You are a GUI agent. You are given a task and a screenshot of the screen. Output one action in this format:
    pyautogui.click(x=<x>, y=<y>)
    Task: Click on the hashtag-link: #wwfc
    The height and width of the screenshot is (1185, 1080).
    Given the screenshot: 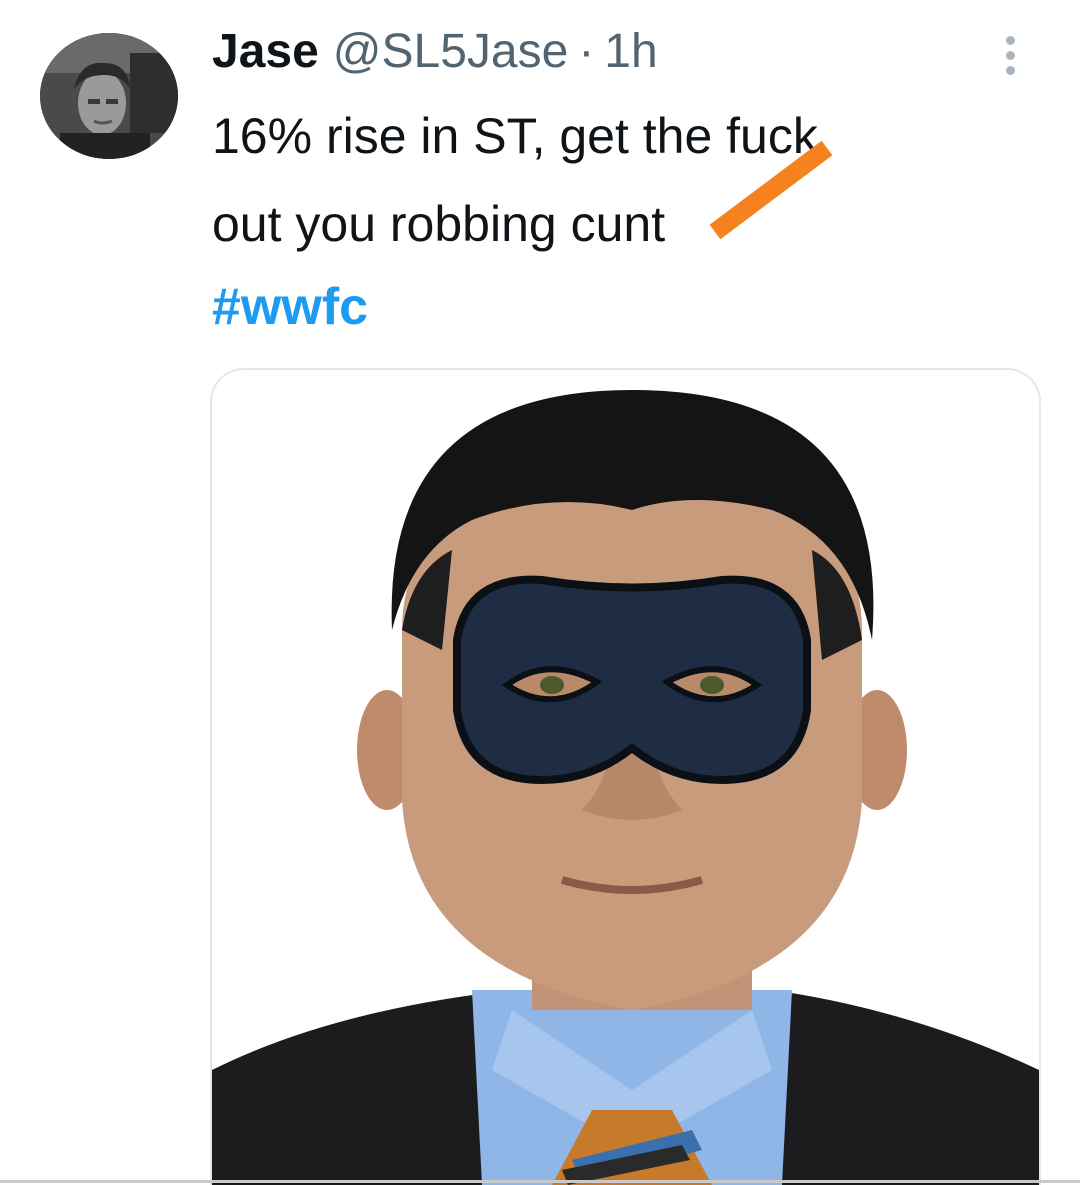 What is the action you would take?
    pyautogui.click(x=290, y=307)
    